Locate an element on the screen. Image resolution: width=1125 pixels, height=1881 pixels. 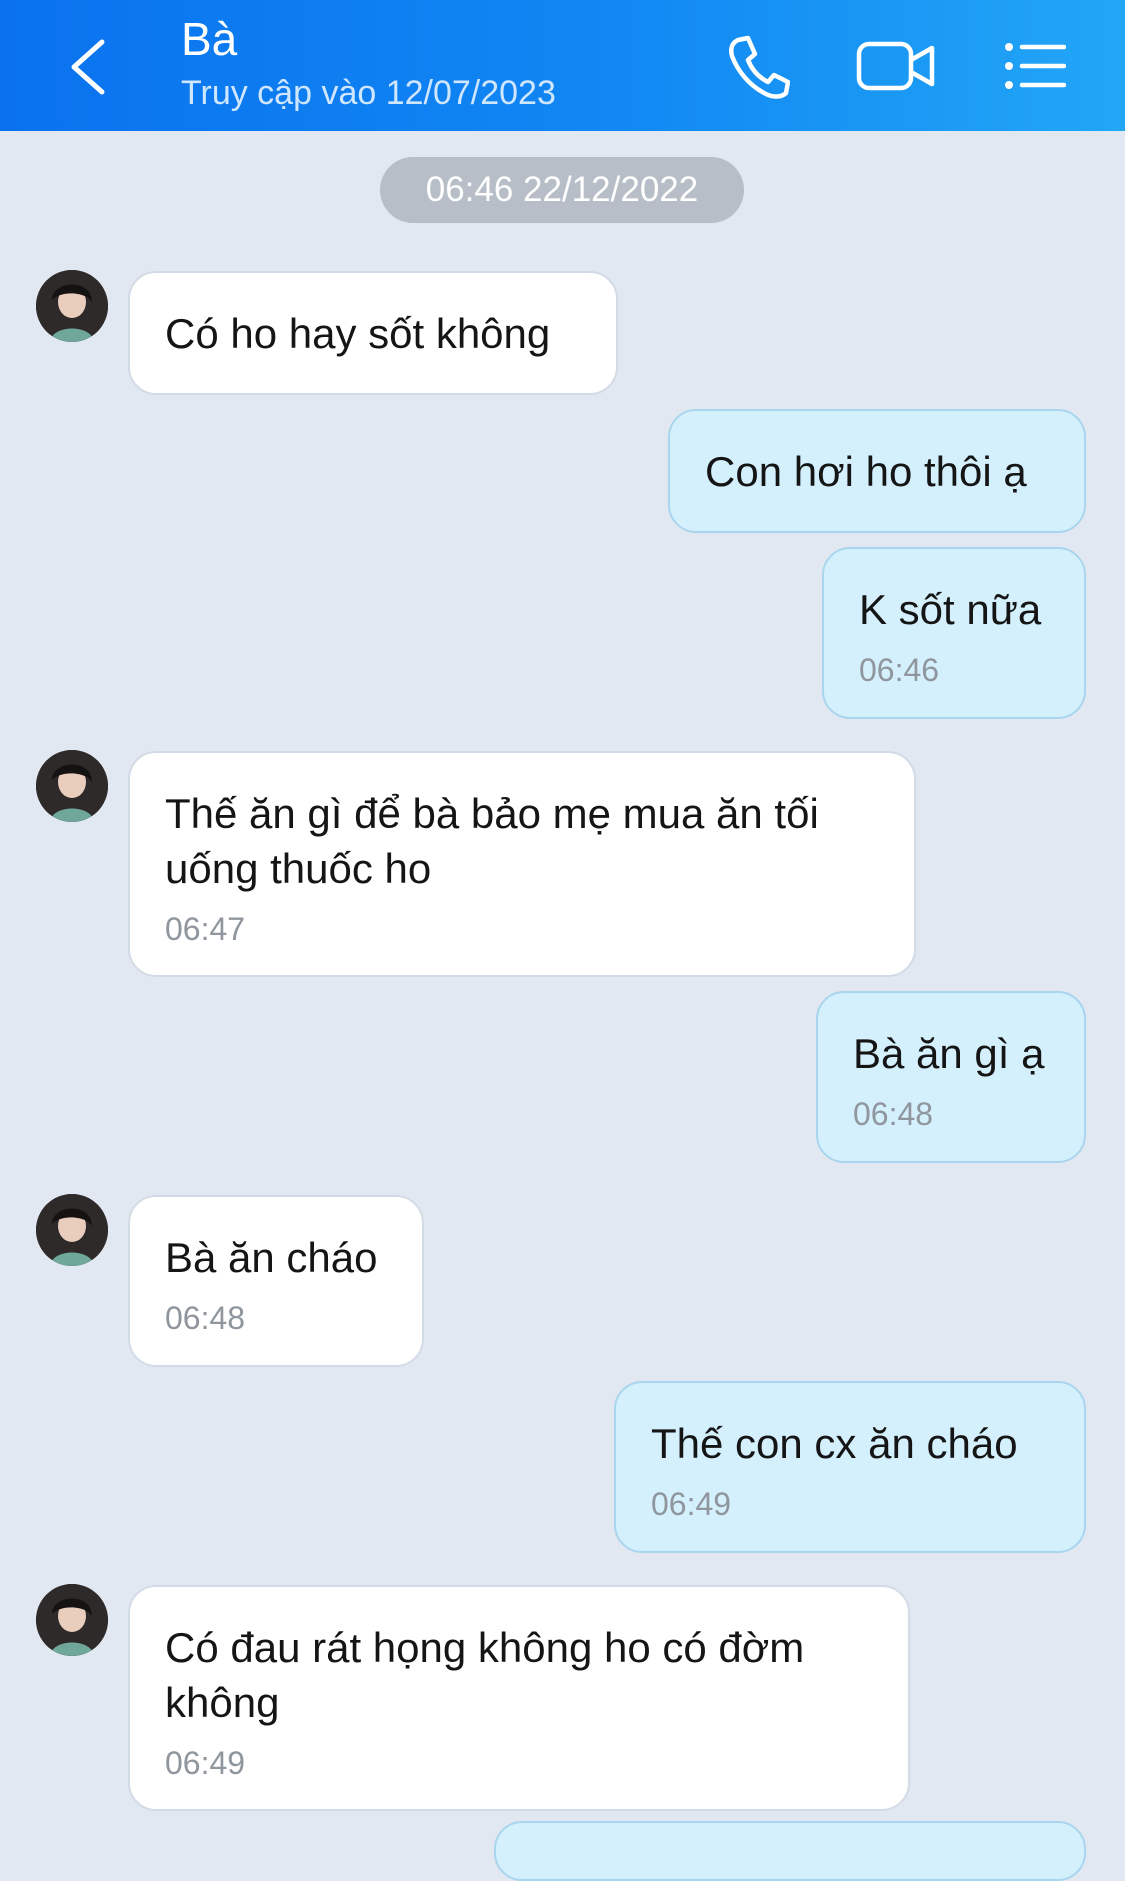
message-bubble-outgoing: Con hơi ho thôi ạ is located at coordinates (877, 471).